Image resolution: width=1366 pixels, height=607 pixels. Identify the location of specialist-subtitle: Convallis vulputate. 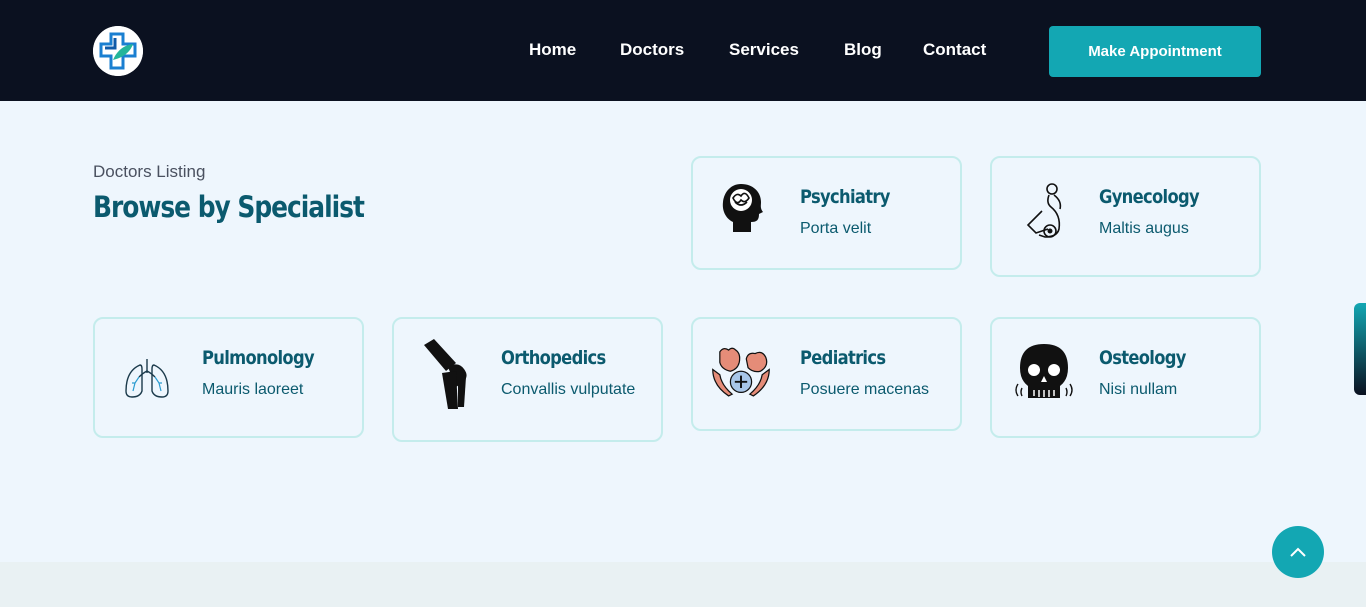
(568, 389).